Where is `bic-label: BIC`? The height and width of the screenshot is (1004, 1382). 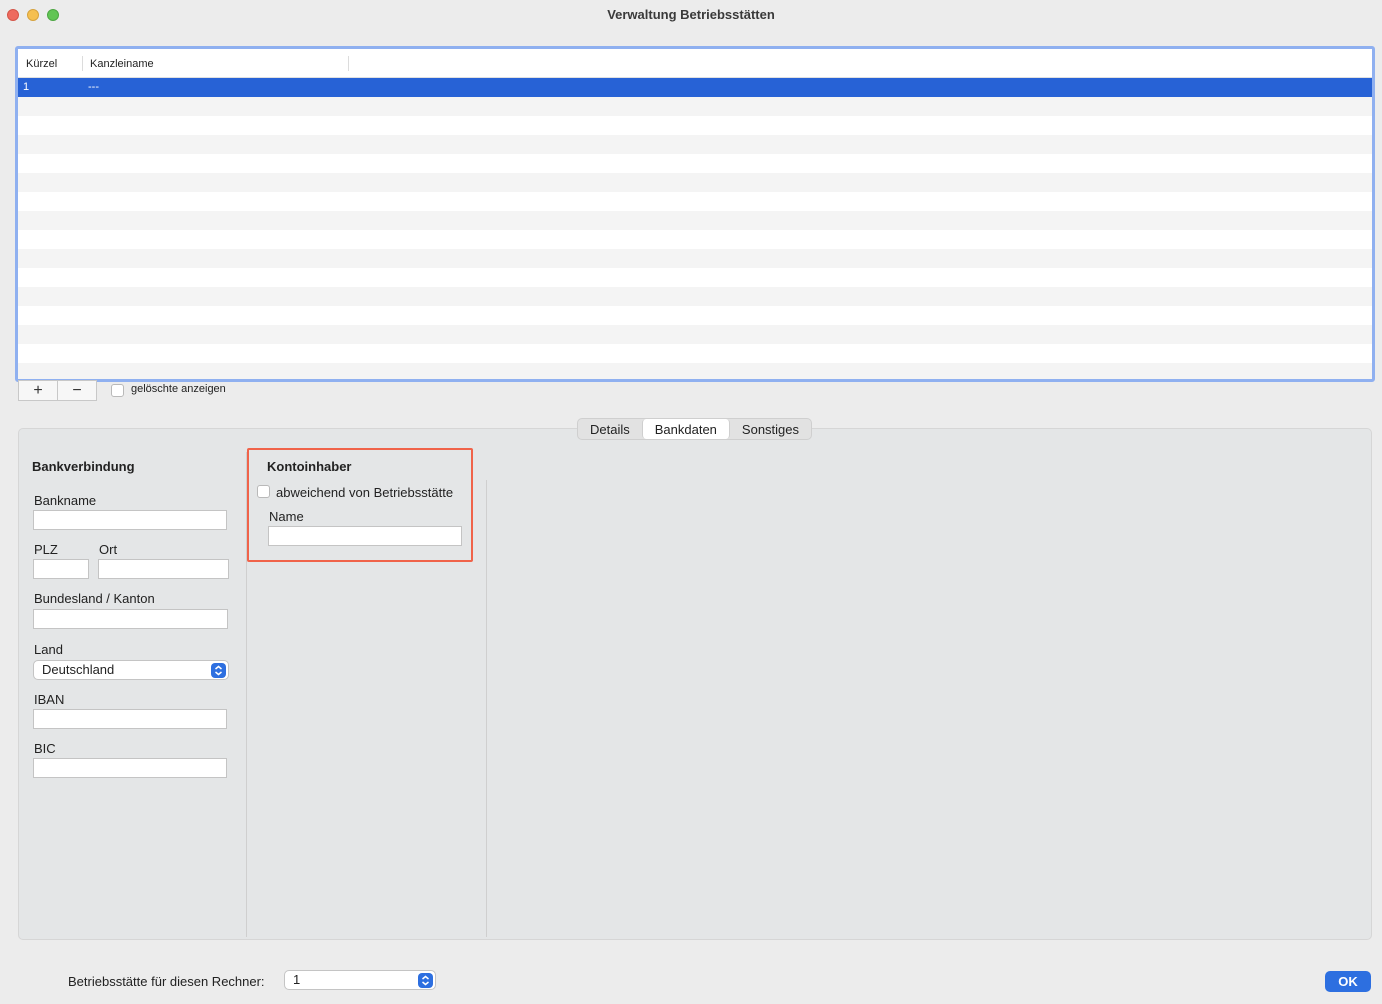 bic-label: BIC is located at coordinates (45, 748).